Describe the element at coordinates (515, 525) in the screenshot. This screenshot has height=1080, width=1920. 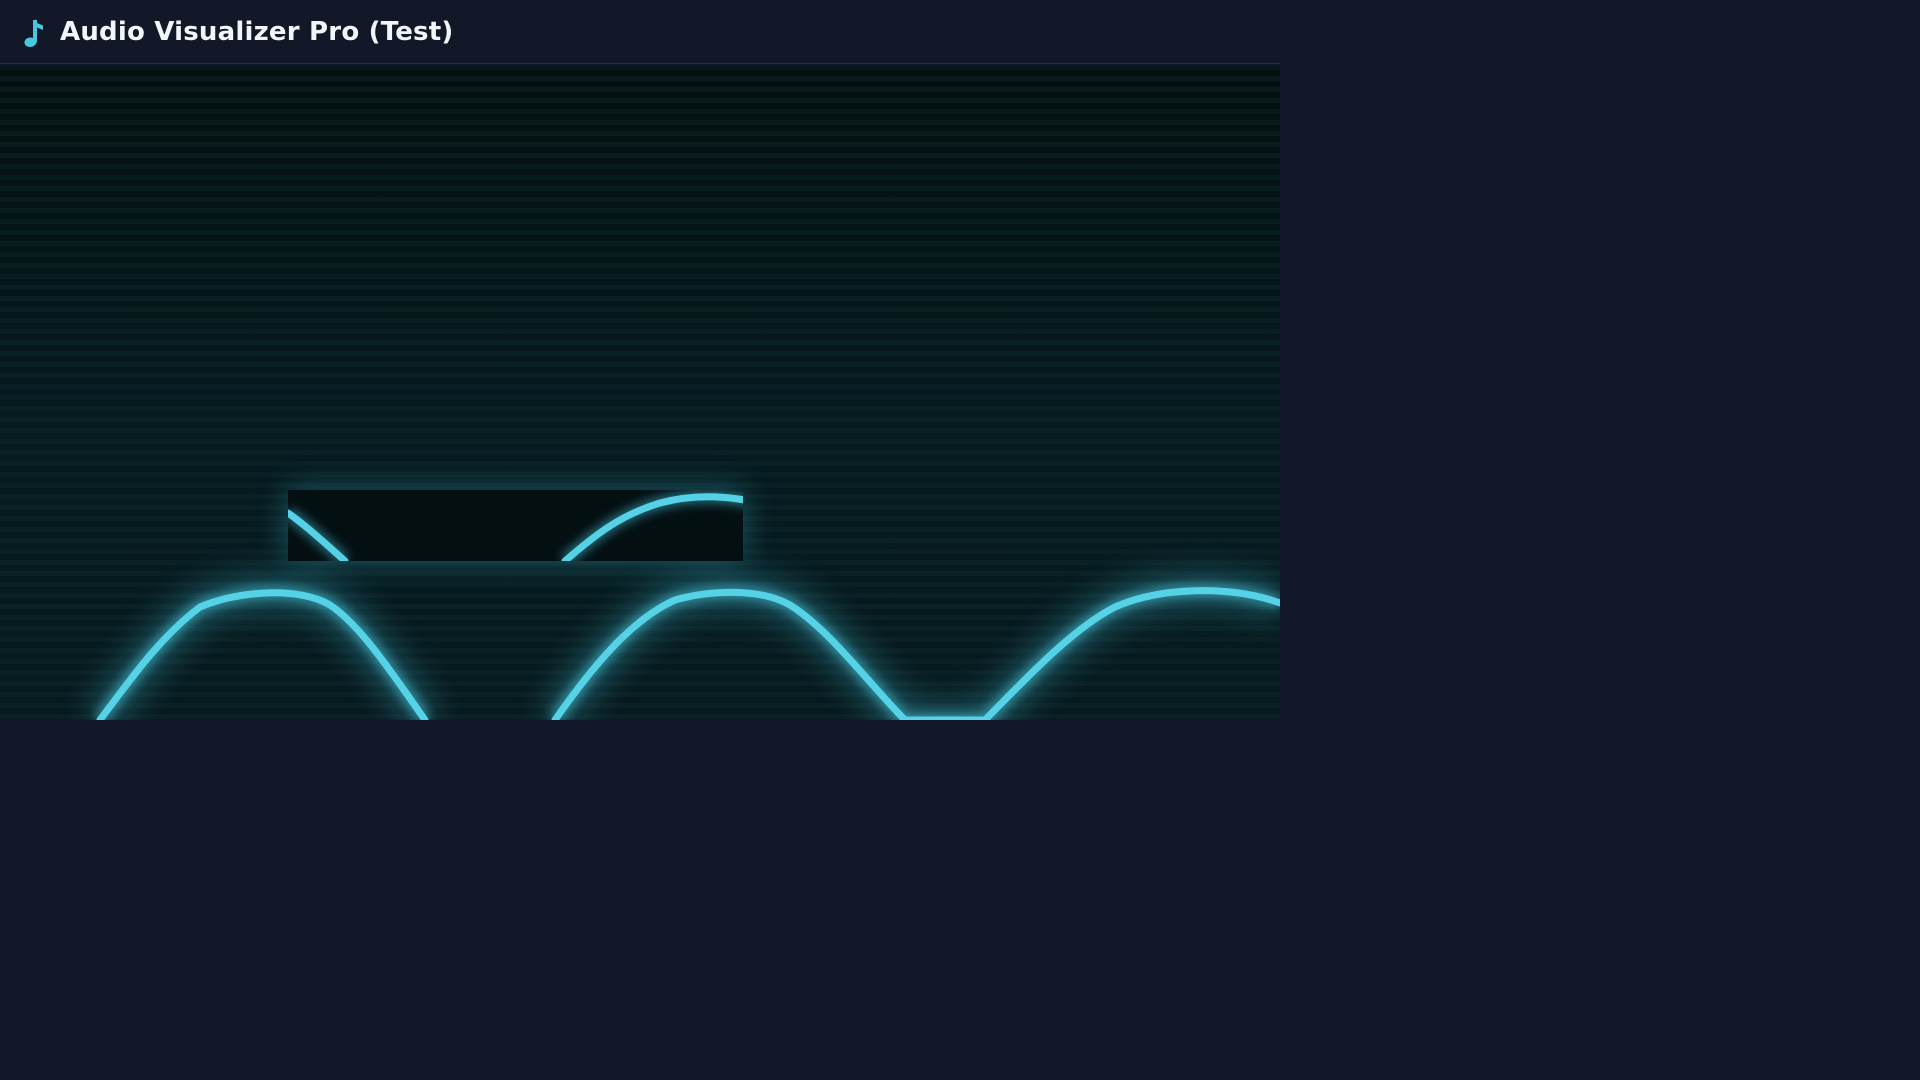
I see `preview-window` at that location.